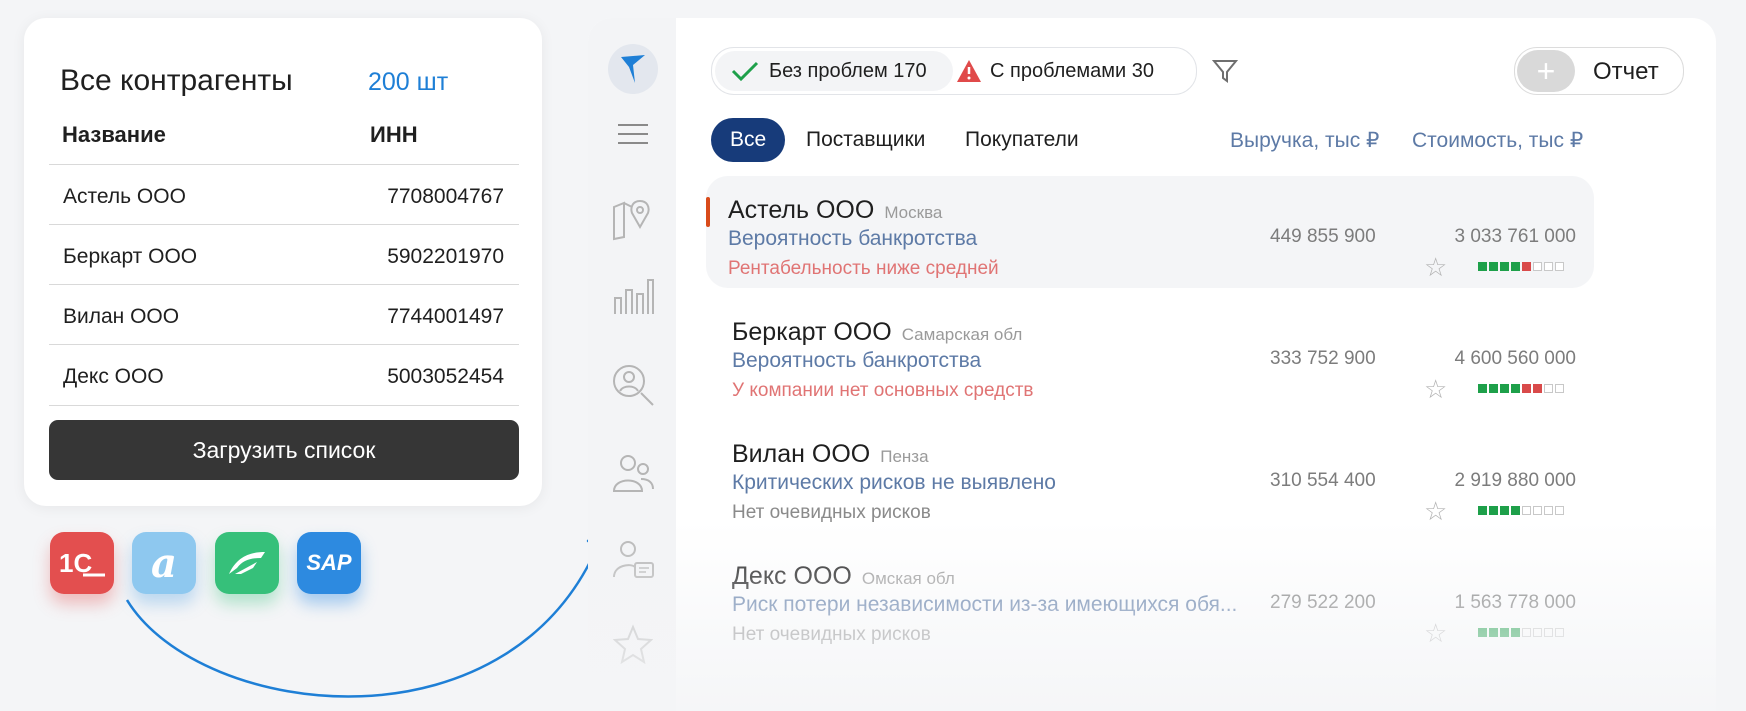 This screenshot has width=1746, height=711. What do you see at coordinates (1323, 602) in the screenshot?
I see `company-revenue: 279 522 200` at bounding box center [1323, 602].